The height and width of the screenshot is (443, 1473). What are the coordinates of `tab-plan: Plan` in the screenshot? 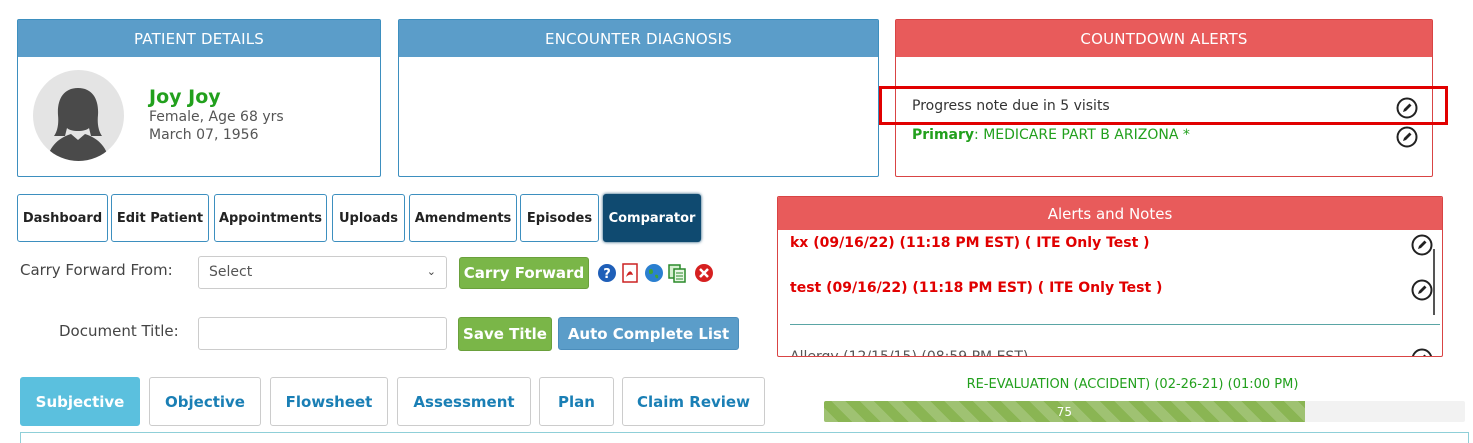 It's located at (576, 401).